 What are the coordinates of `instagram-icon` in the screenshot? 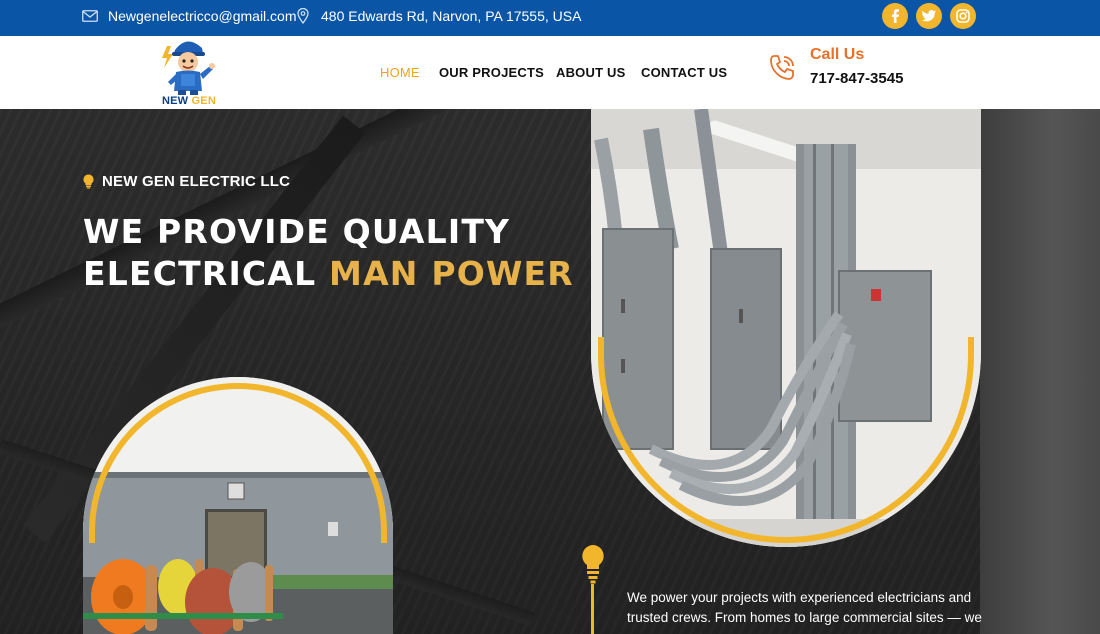 It's located at (963, 16).